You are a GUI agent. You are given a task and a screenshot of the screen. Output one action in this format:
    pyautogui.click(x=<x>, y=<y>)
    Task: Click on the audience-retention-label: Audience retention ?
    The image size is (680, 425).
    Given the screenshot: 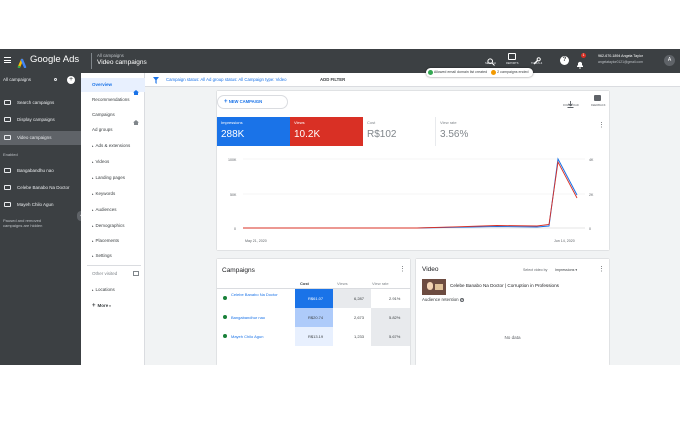 What is the action you would take?
    pyautogui.click(x=443, y=299)
    